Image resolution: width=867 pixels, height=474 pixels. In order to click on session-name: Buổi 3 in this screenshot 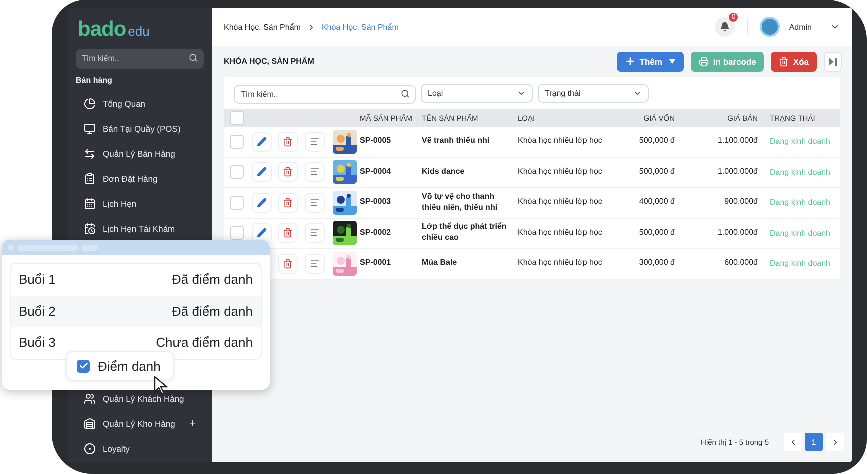, I will do `click(37, 342)`.